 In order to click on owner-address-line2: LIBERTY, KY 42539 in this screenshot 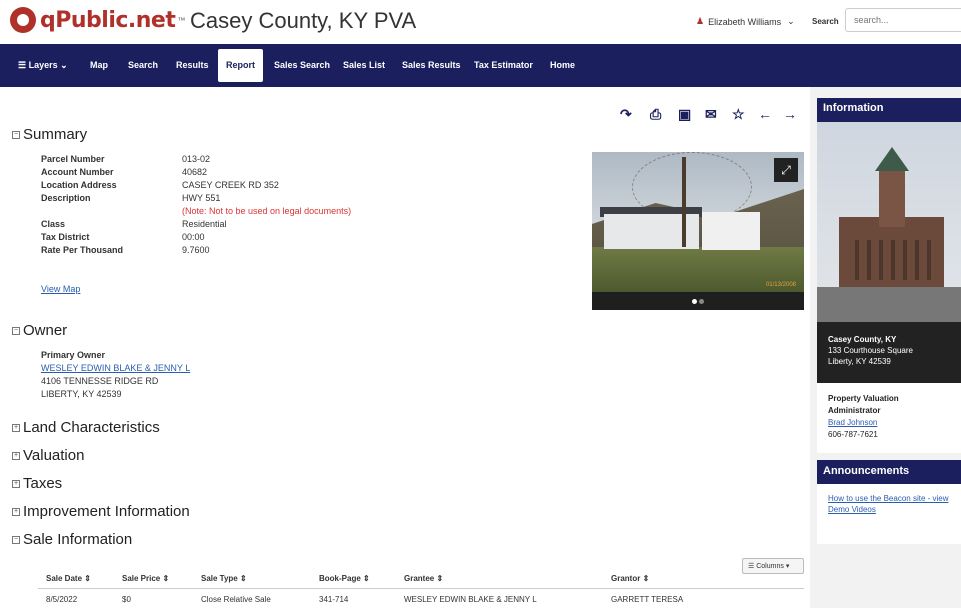, I will do `click(81, 394)`.